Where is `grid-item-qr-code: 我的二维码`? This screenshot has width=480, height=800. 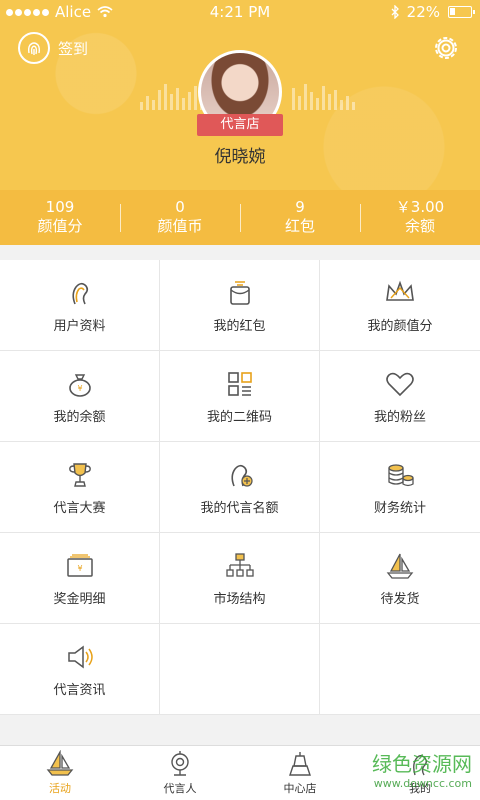 grid-item-qr-code: 我的二维码 is located at coordinates (240, 396).